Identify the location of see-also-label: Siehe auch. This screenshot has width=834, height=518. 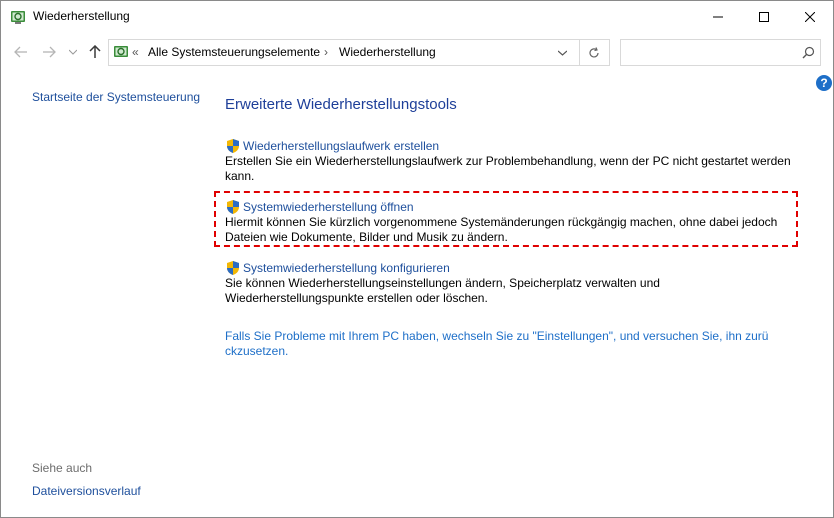
(62, 468).